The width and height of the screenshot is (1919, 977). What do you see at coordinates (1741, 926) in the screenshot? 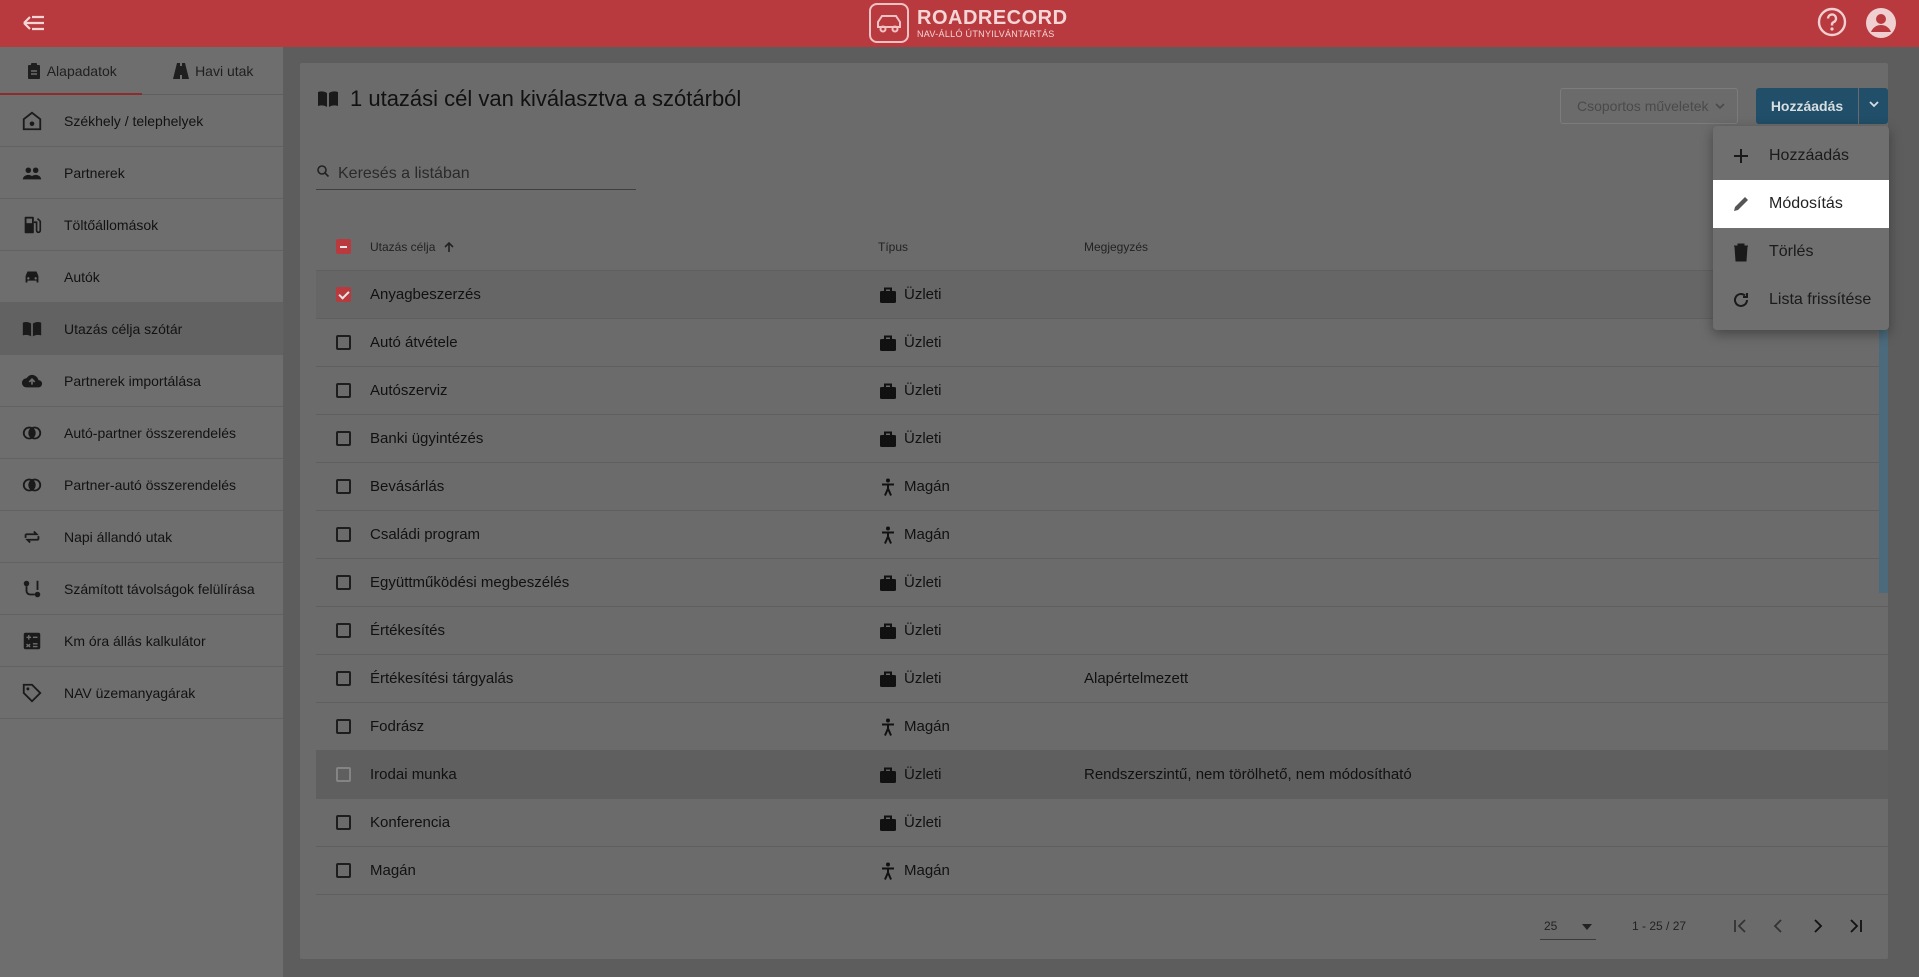
I see `first-page-icon` at bounding box center [1741, 926].